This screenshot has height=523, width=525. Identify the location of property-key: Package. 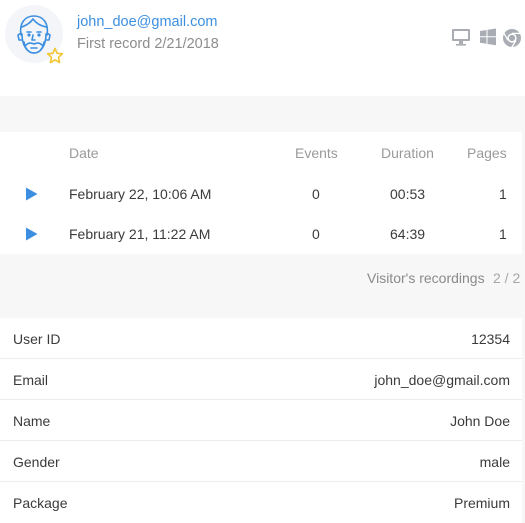
(40, 503).